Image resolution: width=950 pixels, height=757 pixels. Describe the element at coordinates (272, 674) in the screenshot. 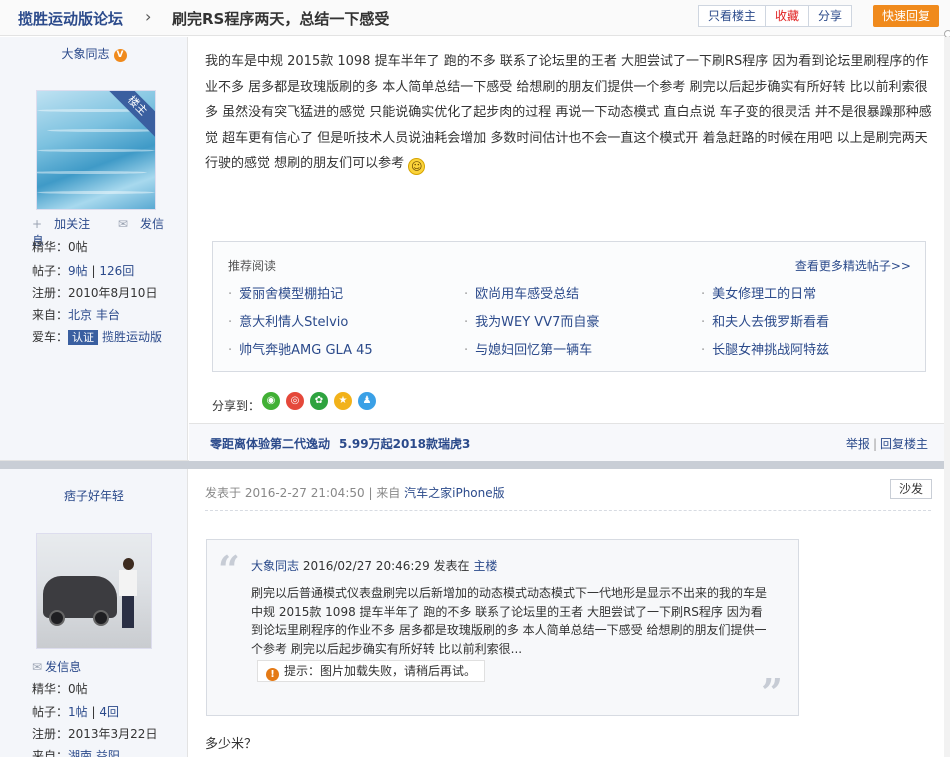

I see `warning-icon: !` at that location.